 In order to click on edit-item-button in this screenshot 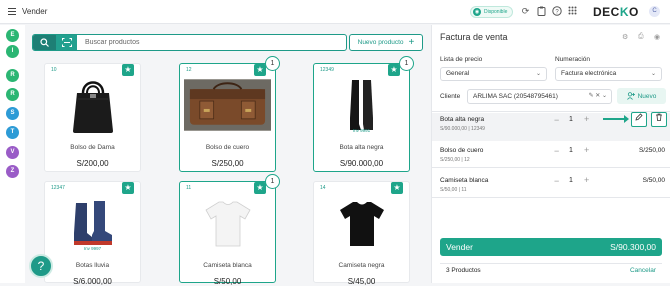, I will do `click(639, 119)`.